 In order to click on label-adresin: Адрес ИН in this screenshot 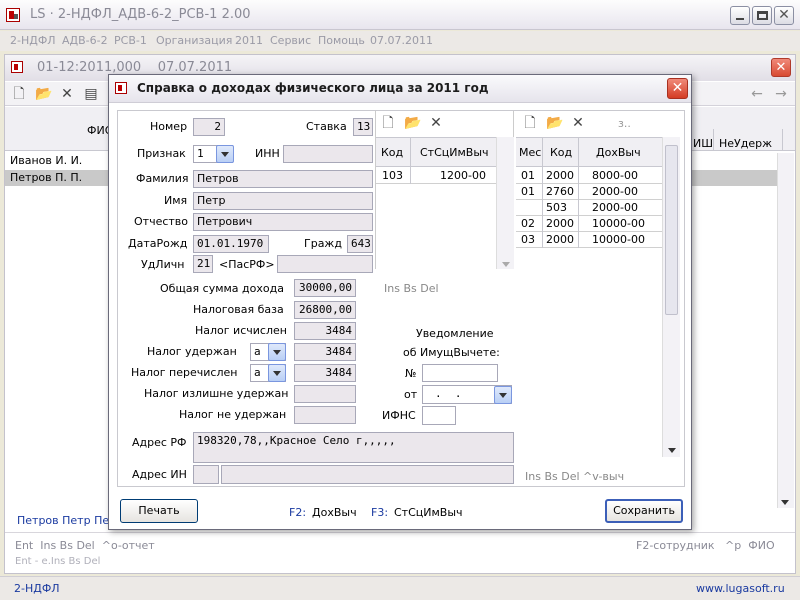, I will do `click(159, 474)`.